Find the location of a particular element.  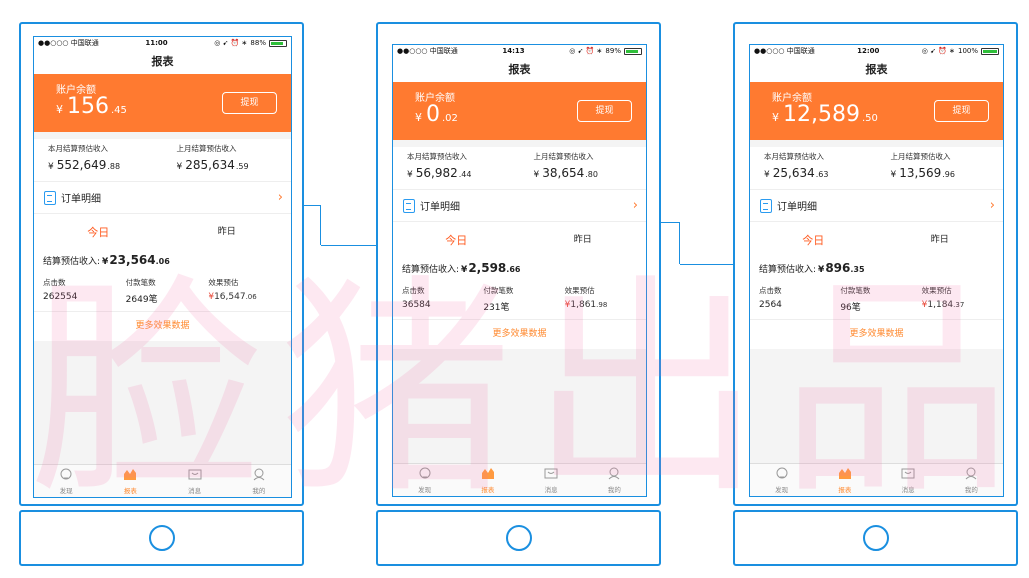

balance-decimal: .50 is located at coordinates (869, 118).